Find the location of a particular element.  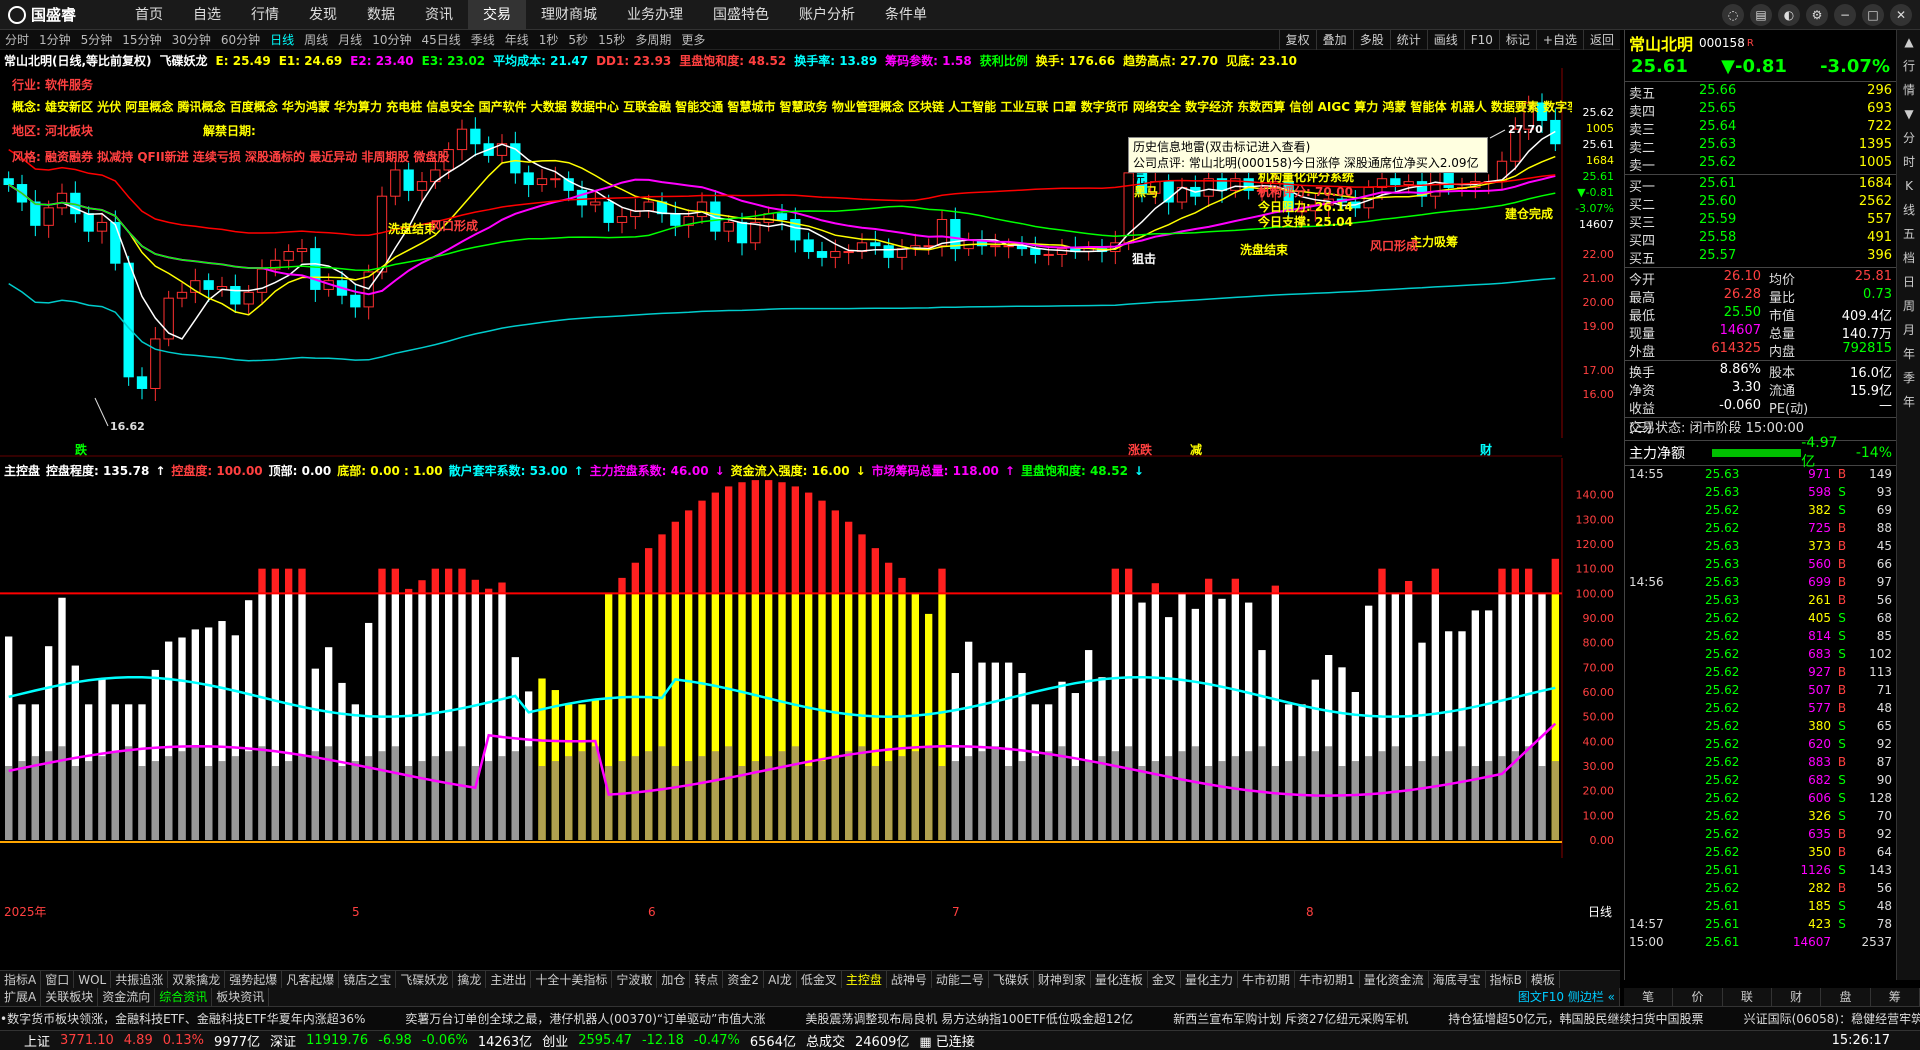

info-tab-2: 资金流向 is located at coordinates (127, 997).